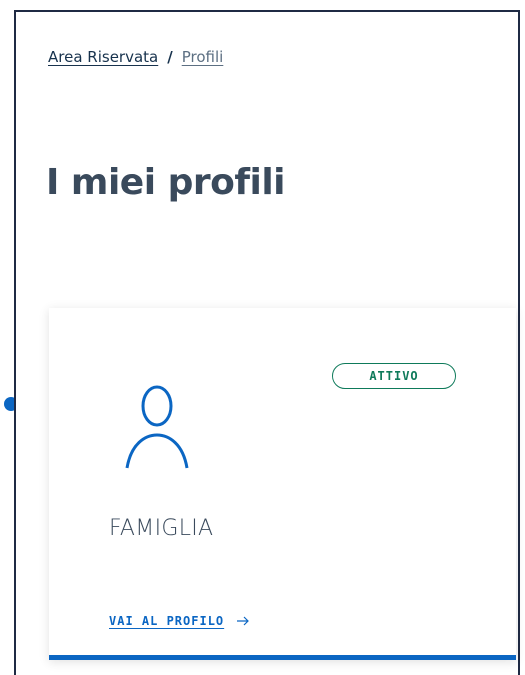  Describe the element at coordinates (203, 57) in the screenshot. I see `breadcrumb-profili-link: Profili` at that location.